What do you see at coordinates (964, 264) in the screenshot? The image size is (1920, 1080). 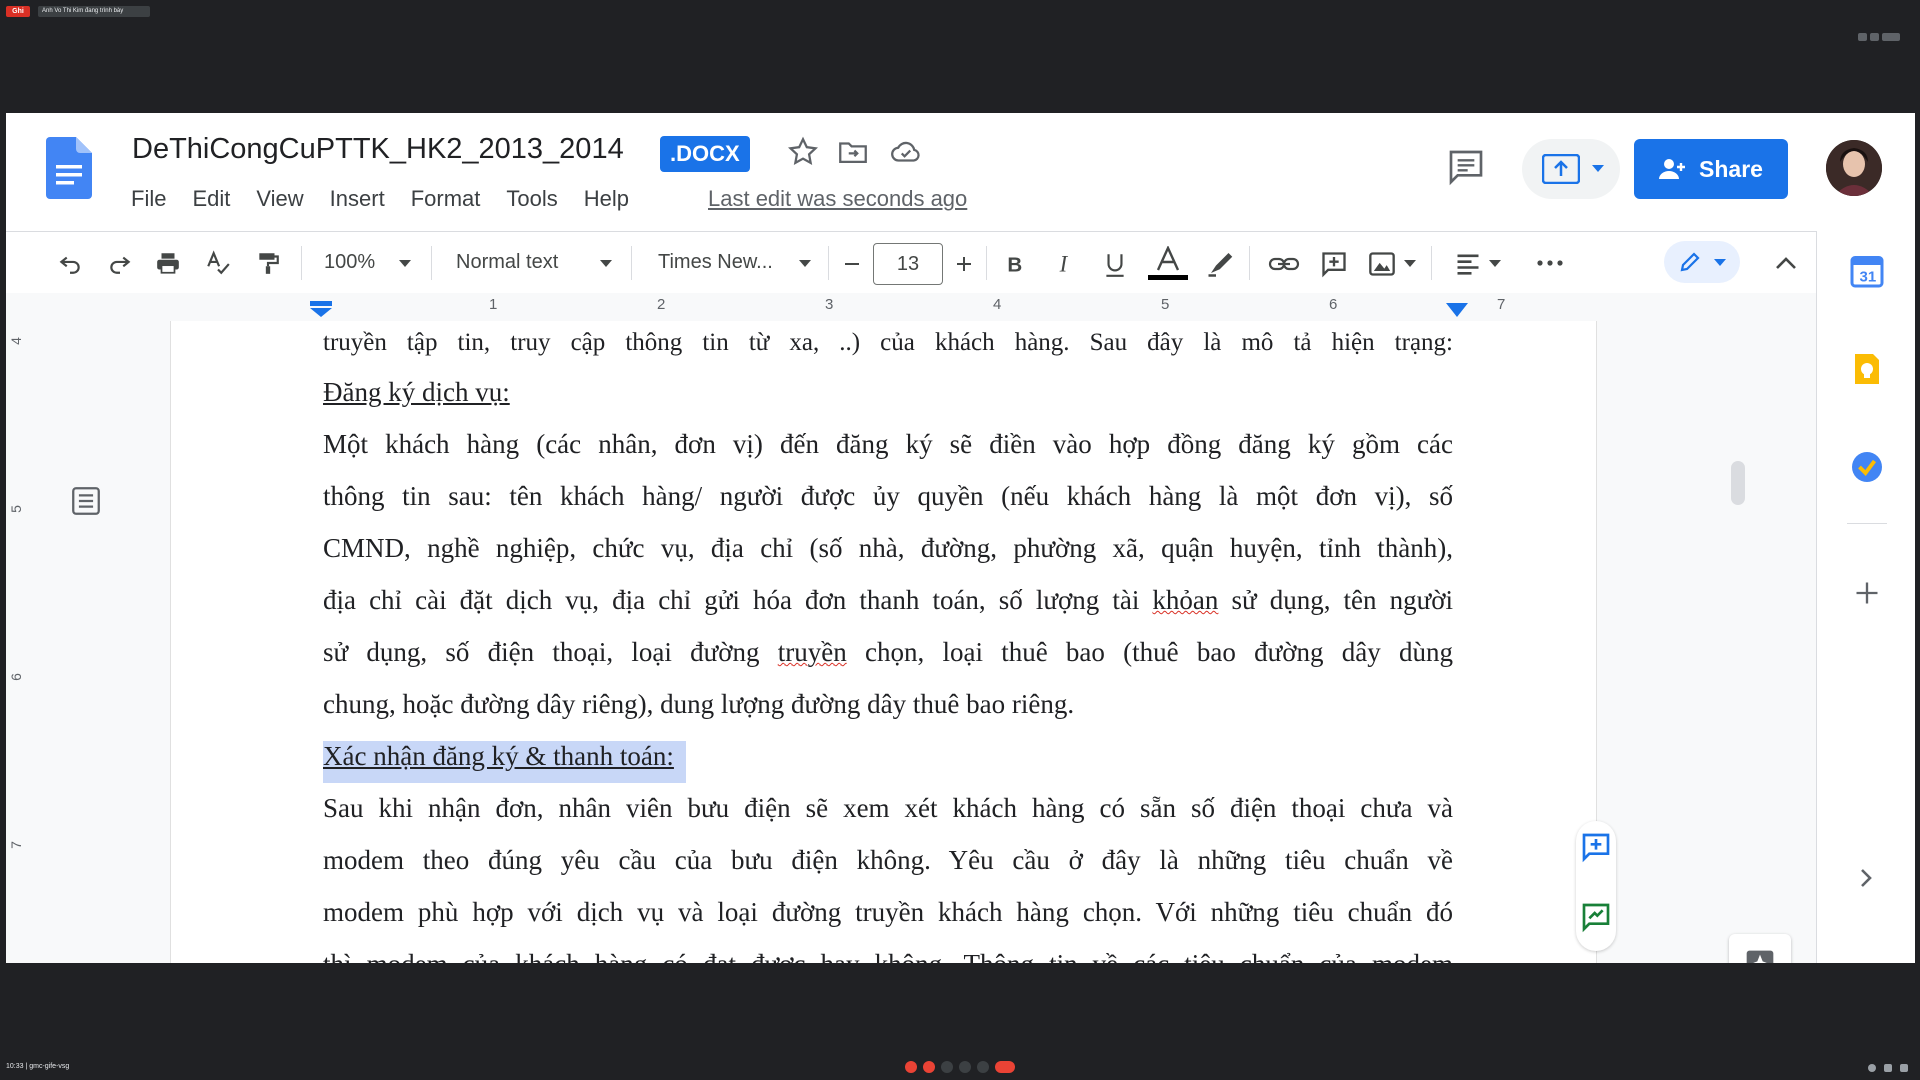 I see `increase-font-size-icon` at bounding box center [964, 264].